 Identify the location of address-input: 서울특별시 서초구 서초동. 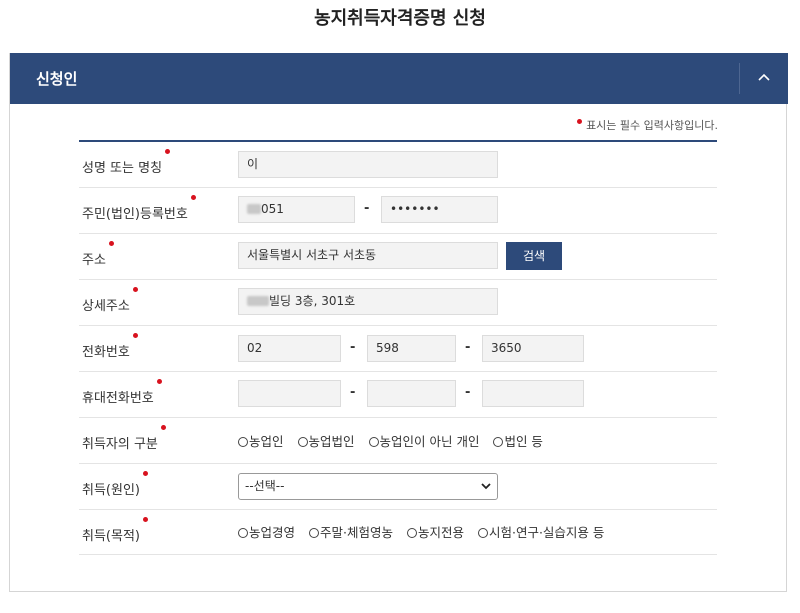
(368, 255).